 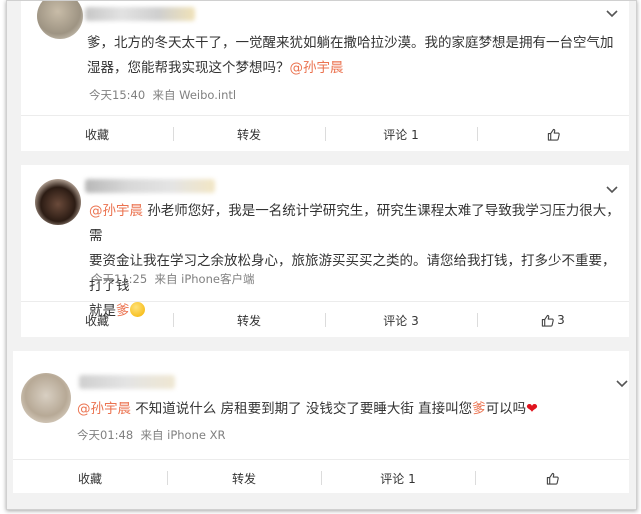 I want to click on action-bar: 收藏 转发 评论 3 3, so click(x=325, y=319).